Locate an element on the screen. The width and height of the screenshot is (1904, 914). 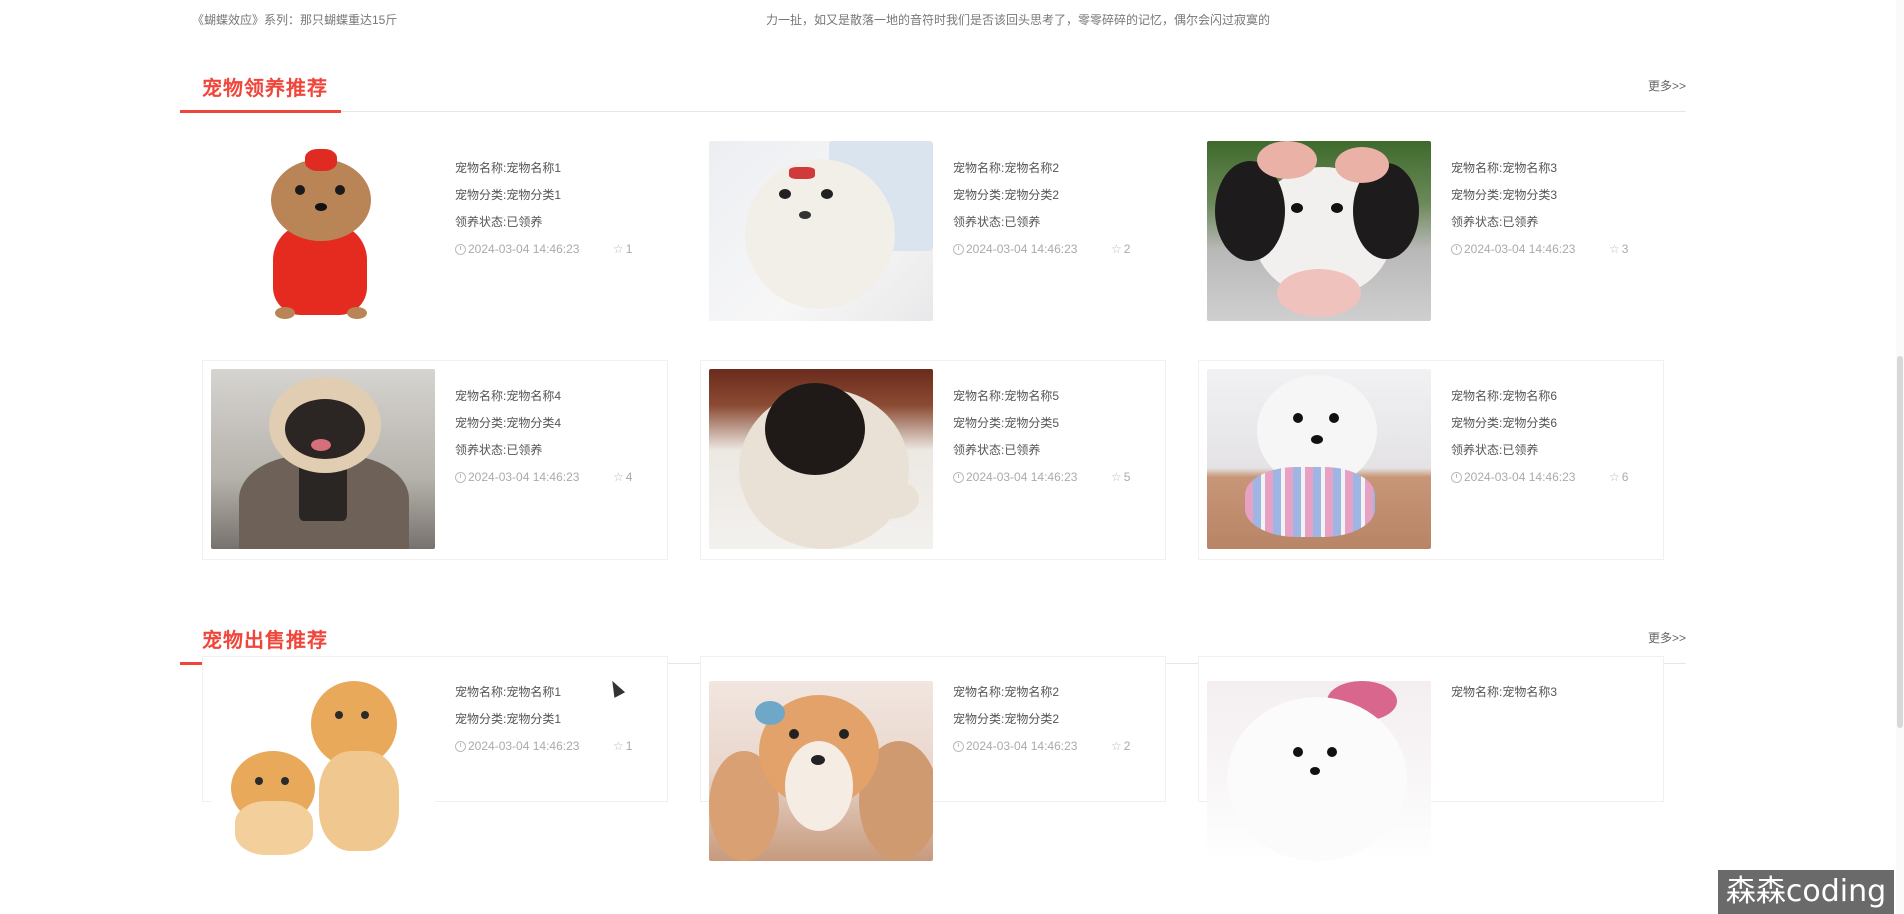
like-count: 3 is located at coordinates (1625, 249).